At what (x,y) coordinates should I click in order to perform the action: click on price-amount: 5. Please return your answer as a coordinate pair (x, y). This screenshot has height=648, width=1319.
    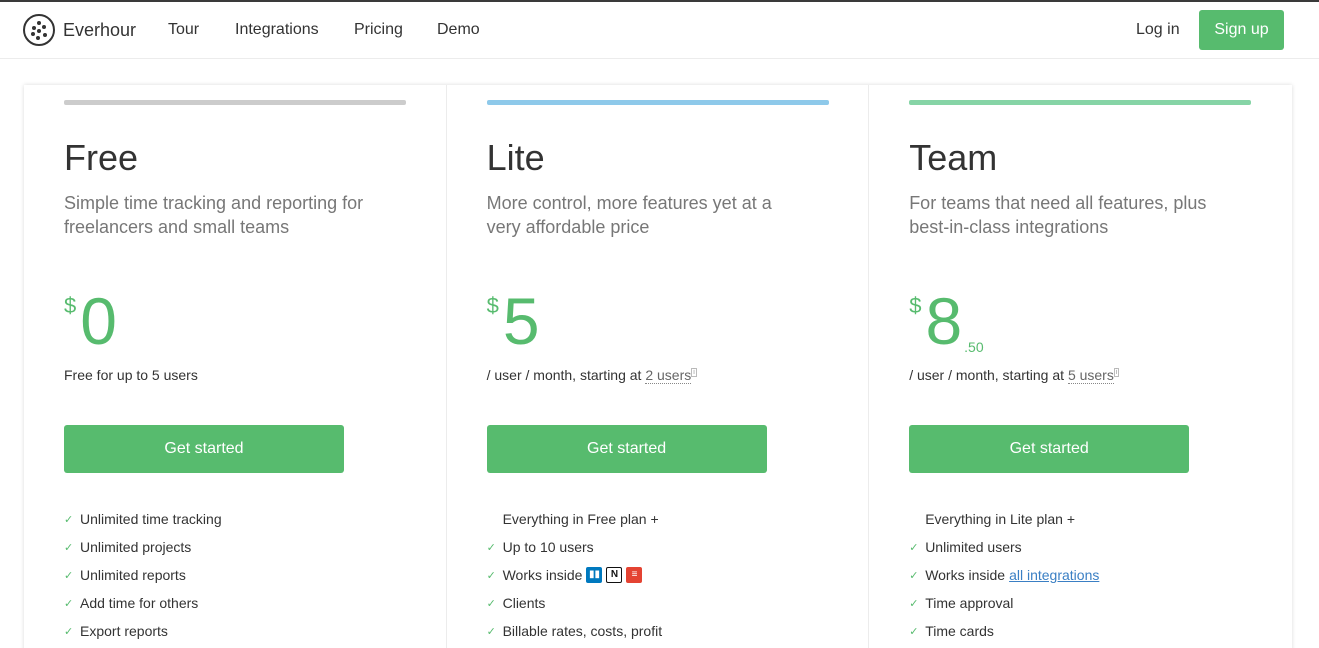
    Looking at the image, I should click on (521, 321).